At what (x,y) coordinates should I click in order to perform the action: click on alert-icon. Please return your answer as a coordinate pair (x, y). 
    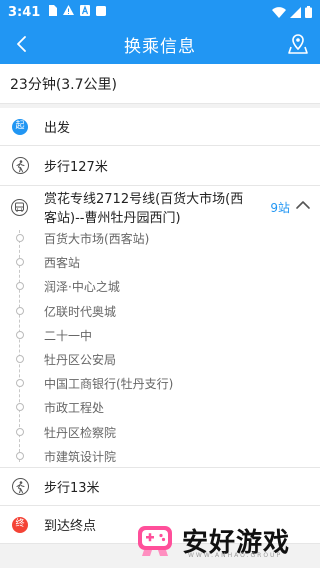
    Looking at the image, I should click on (69, 12).